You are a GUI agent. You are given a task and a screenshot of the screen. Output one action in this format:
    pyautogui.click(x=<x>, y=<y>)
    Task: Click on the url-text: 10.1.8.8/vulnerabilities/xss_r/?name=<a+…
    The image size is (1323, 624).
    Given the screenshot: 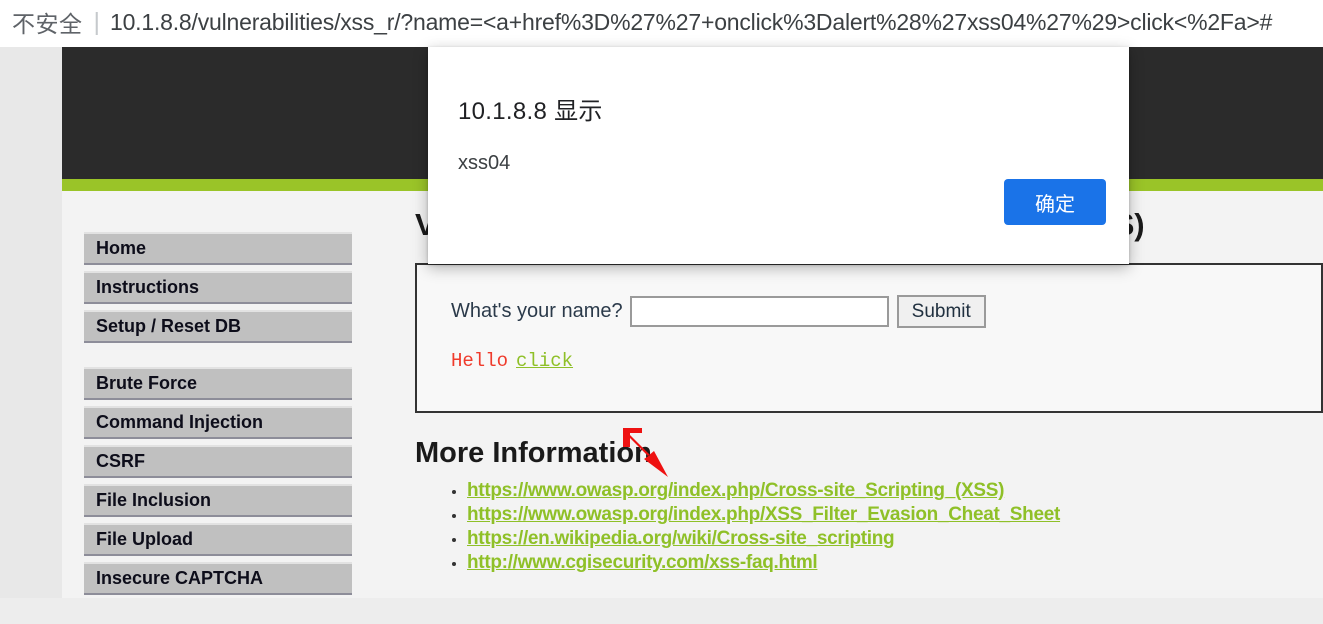 What is the action you would take?
    pyautogui.click(x=691, y=21)
    